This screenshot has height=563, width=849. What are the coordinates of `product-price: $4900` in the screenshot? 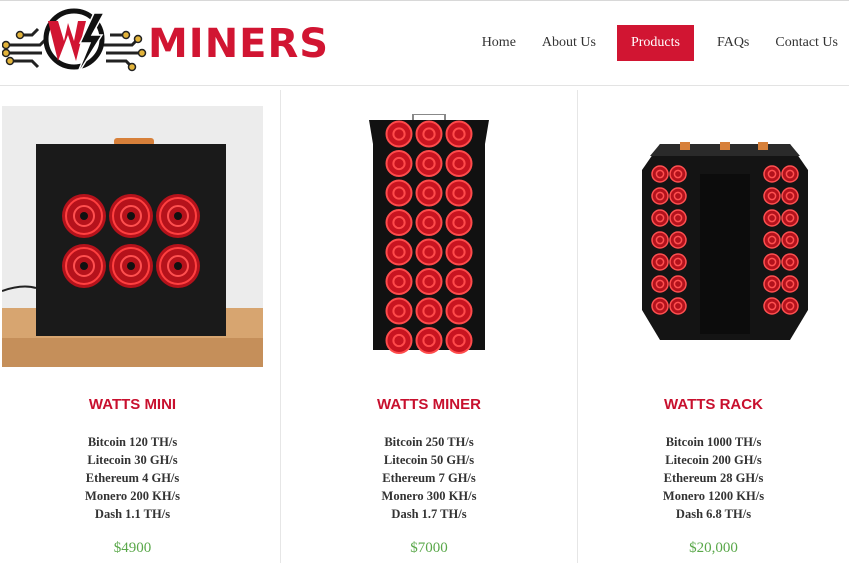 It's located at (132, 548).